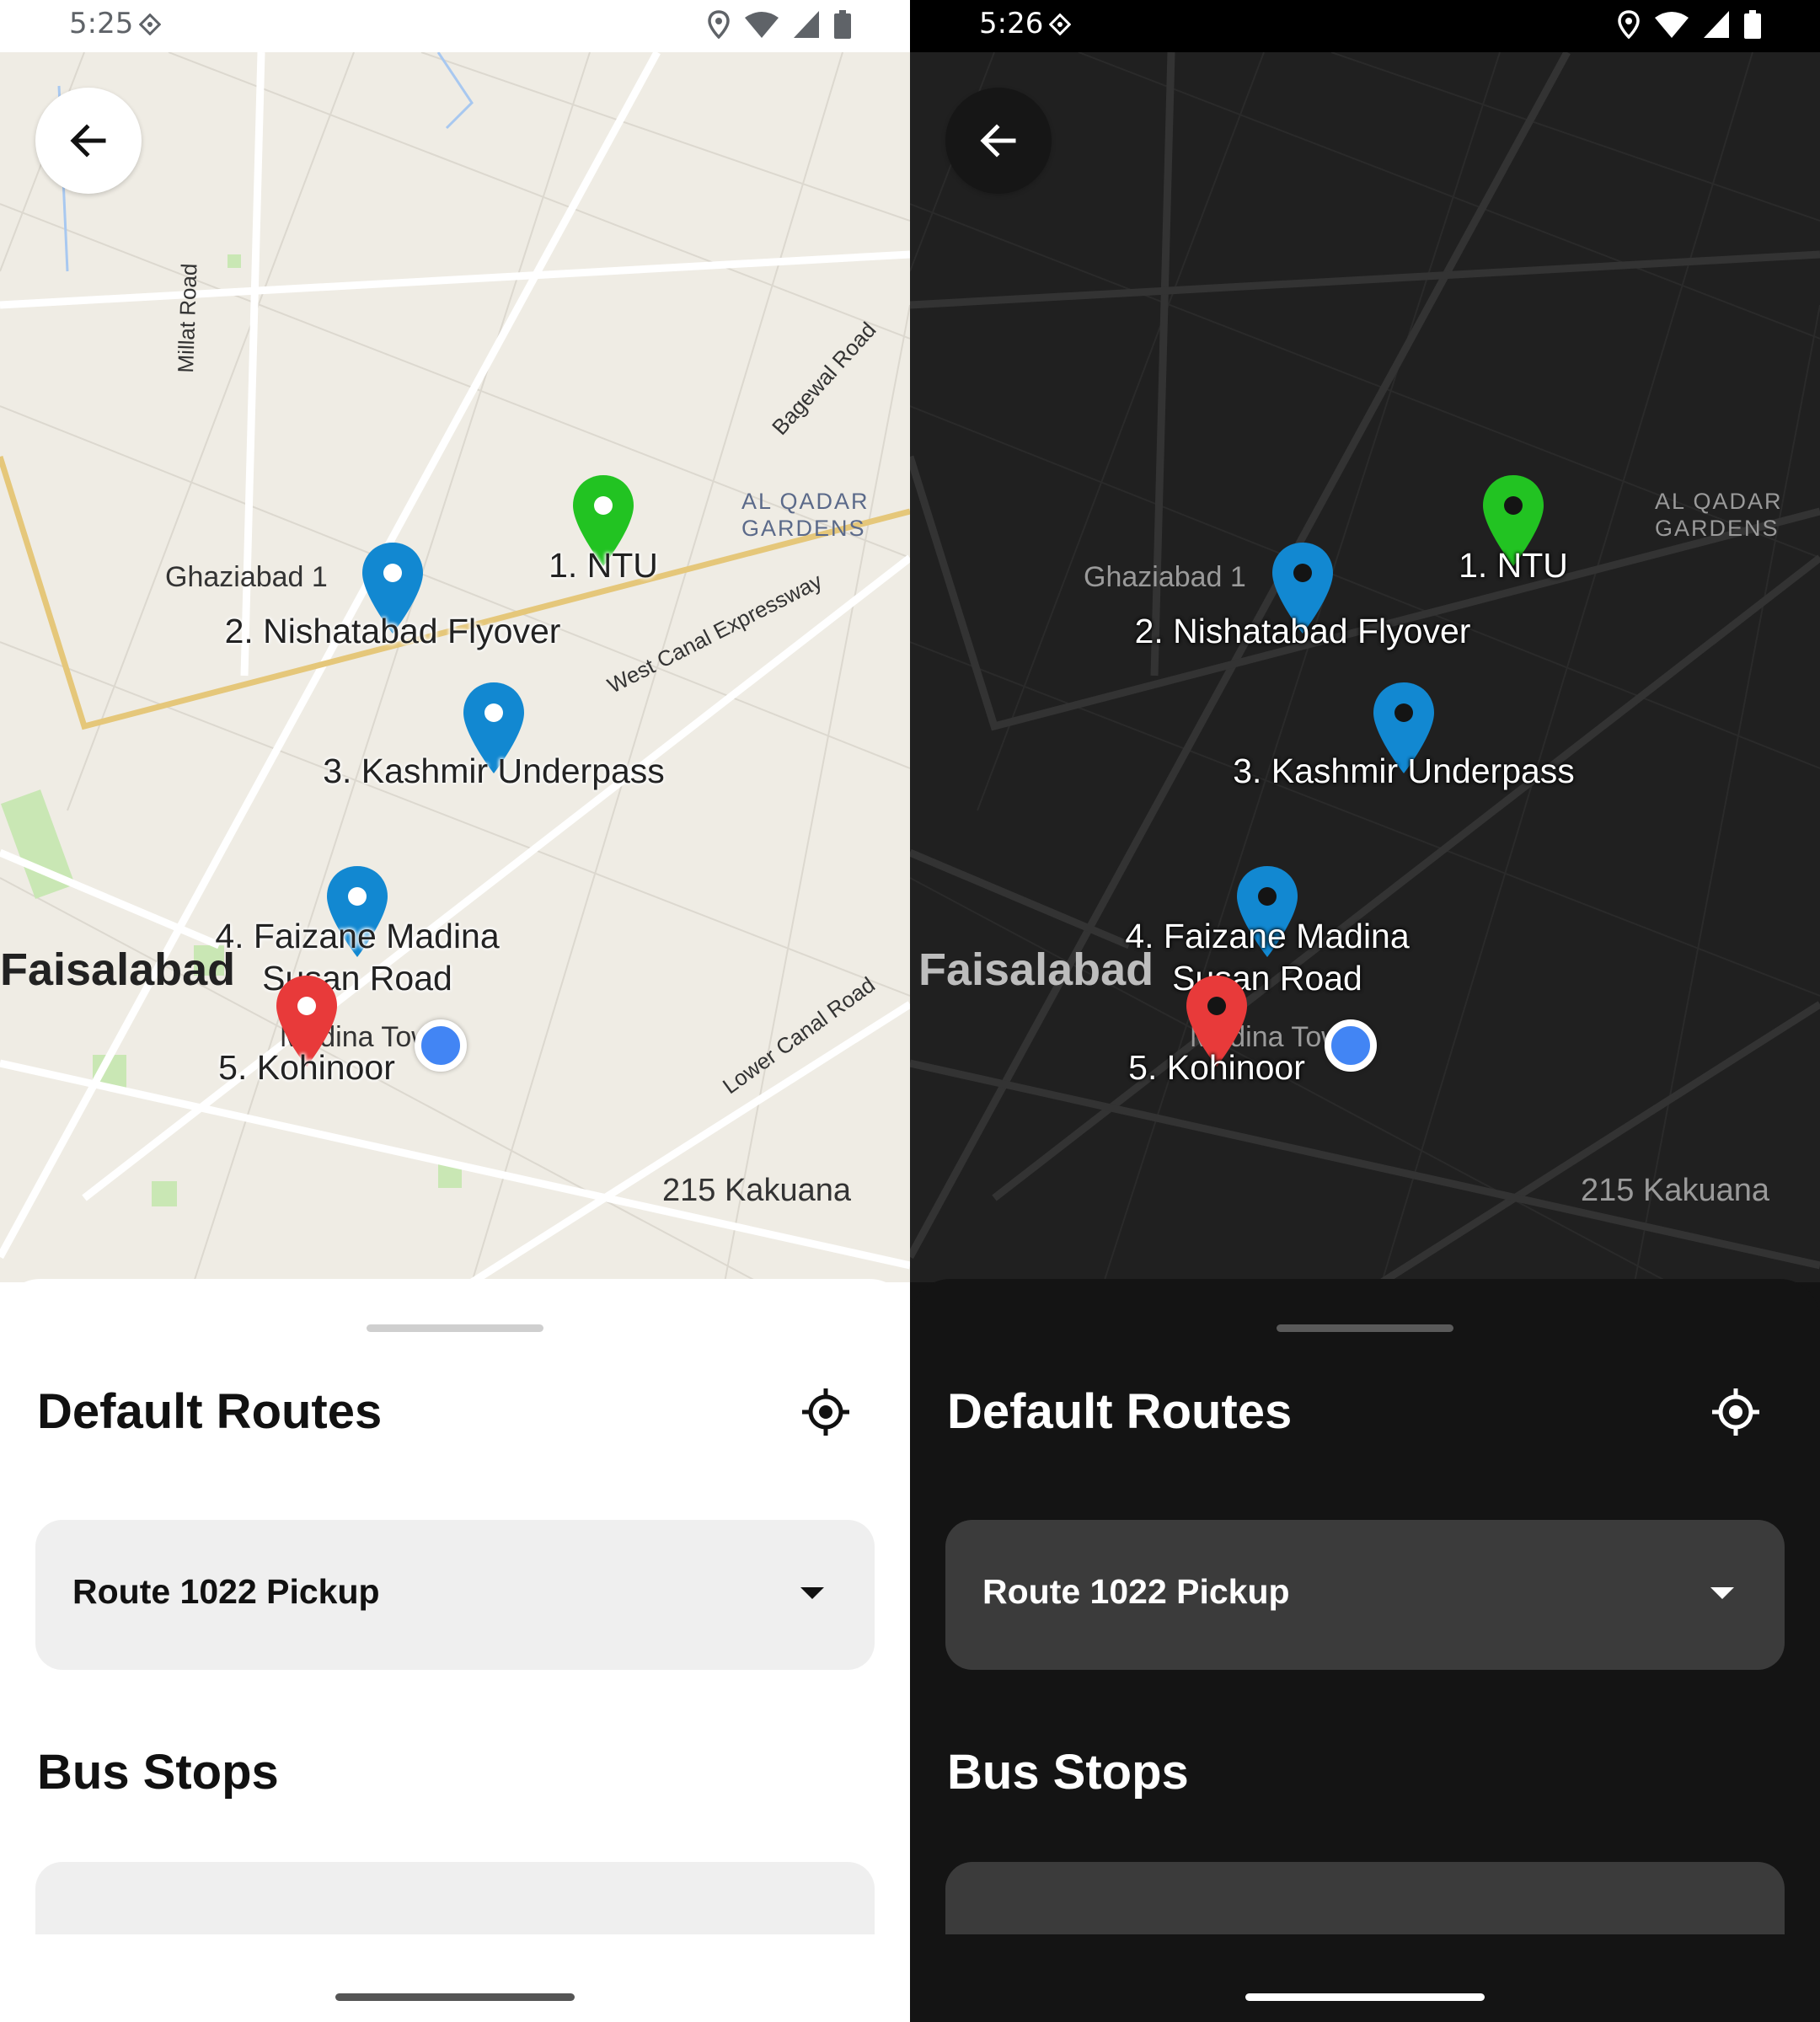  Describe the element at coordinates (1365, 26) in the screenshot. I see `status-bar: 5:26` at that location.